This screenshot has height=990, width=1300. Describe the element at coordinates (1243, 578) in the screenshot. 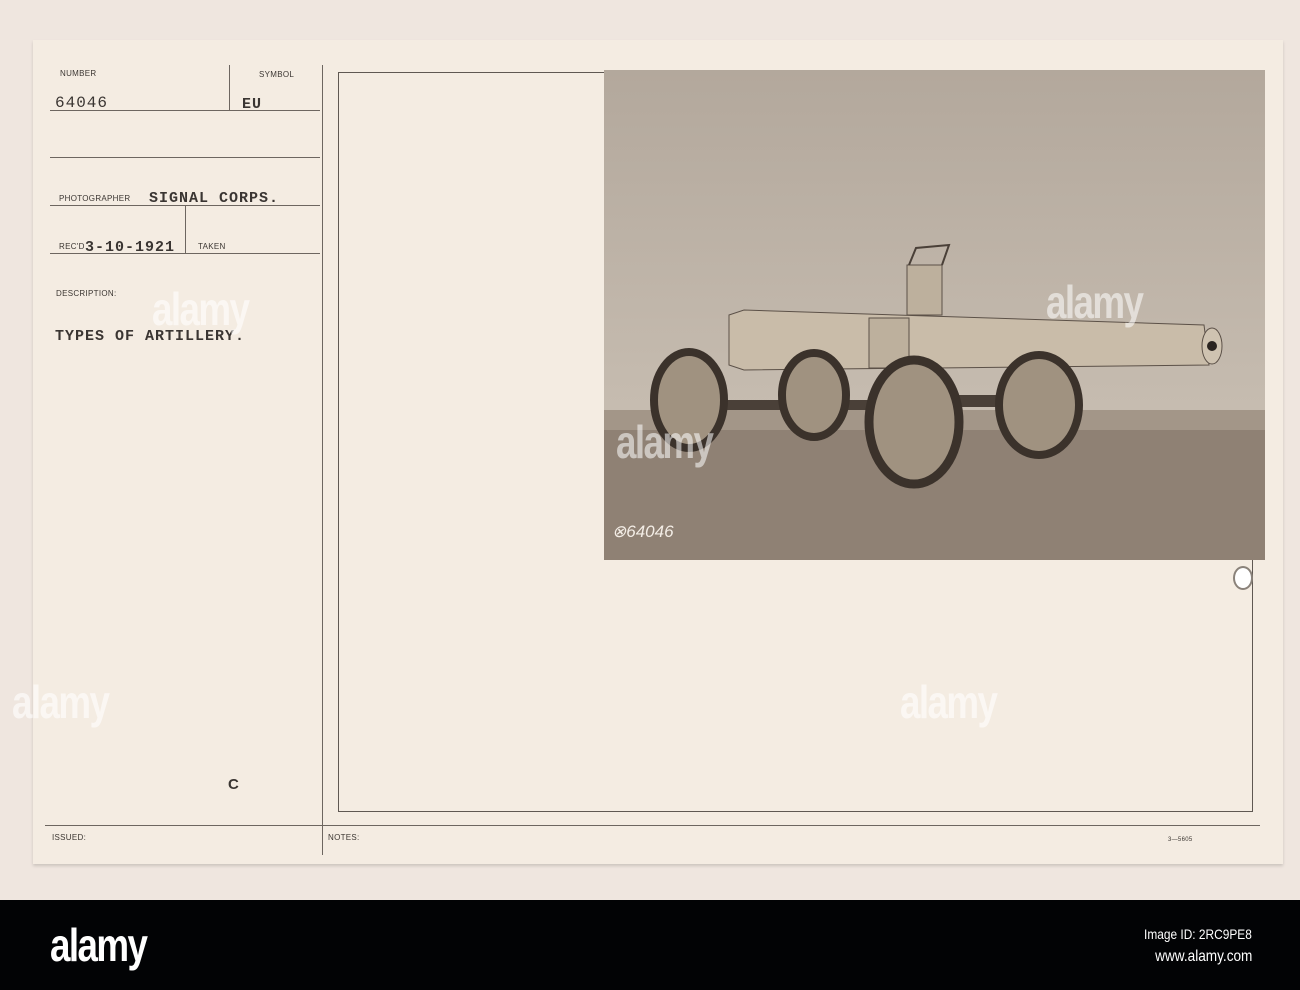

I see `punch-hole` at that location.